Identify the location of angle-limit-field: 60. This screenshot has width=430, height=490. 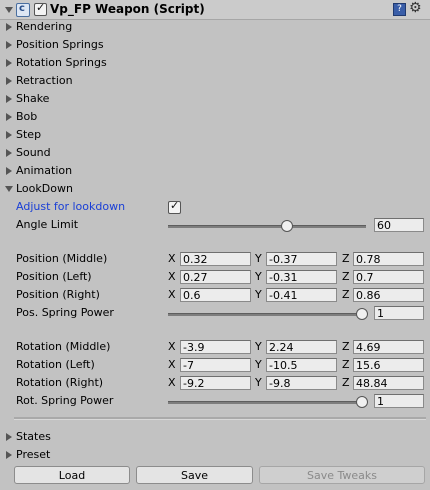
(399, 225).